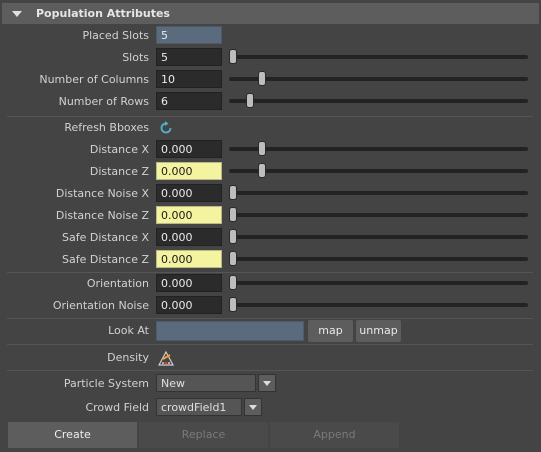 The width and height of the screenshot is (541, 452). What do you see at coordinates (189, 283) in the screenshot?
I see `orientation-field: 0.000` at bounding box center [189, 283].